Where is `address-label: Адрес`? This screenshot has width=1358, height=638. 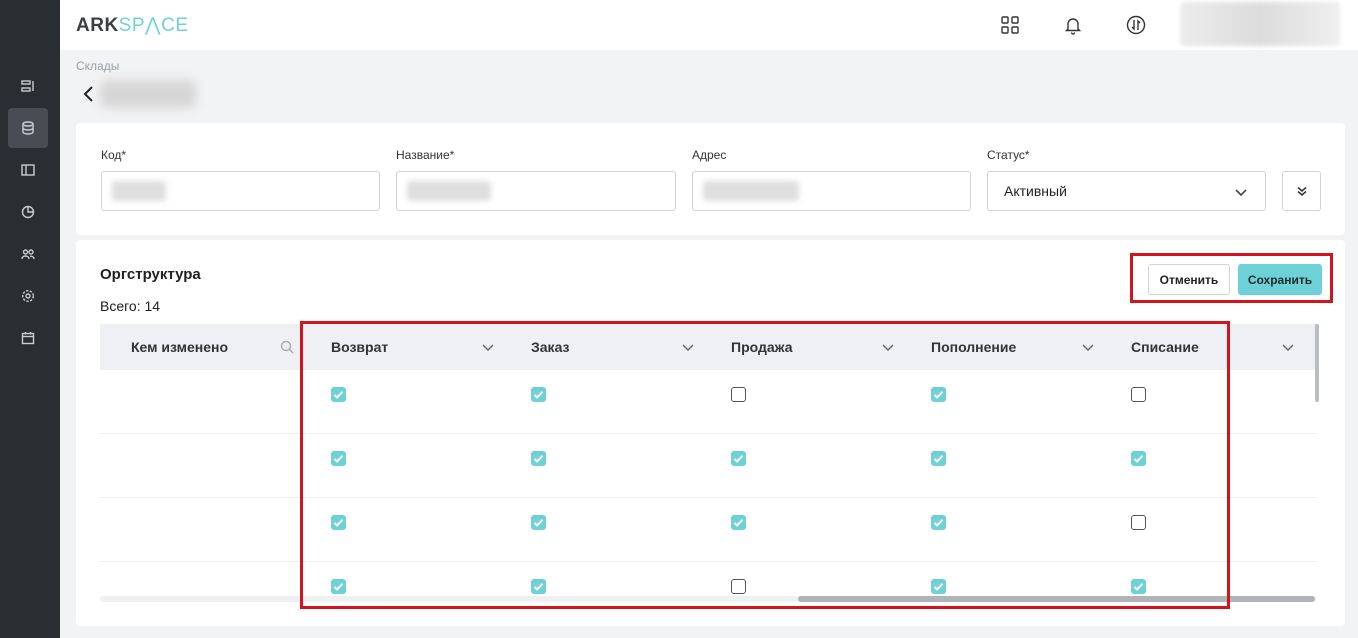
address-label: Адрес is located at coordinates (709, 155).